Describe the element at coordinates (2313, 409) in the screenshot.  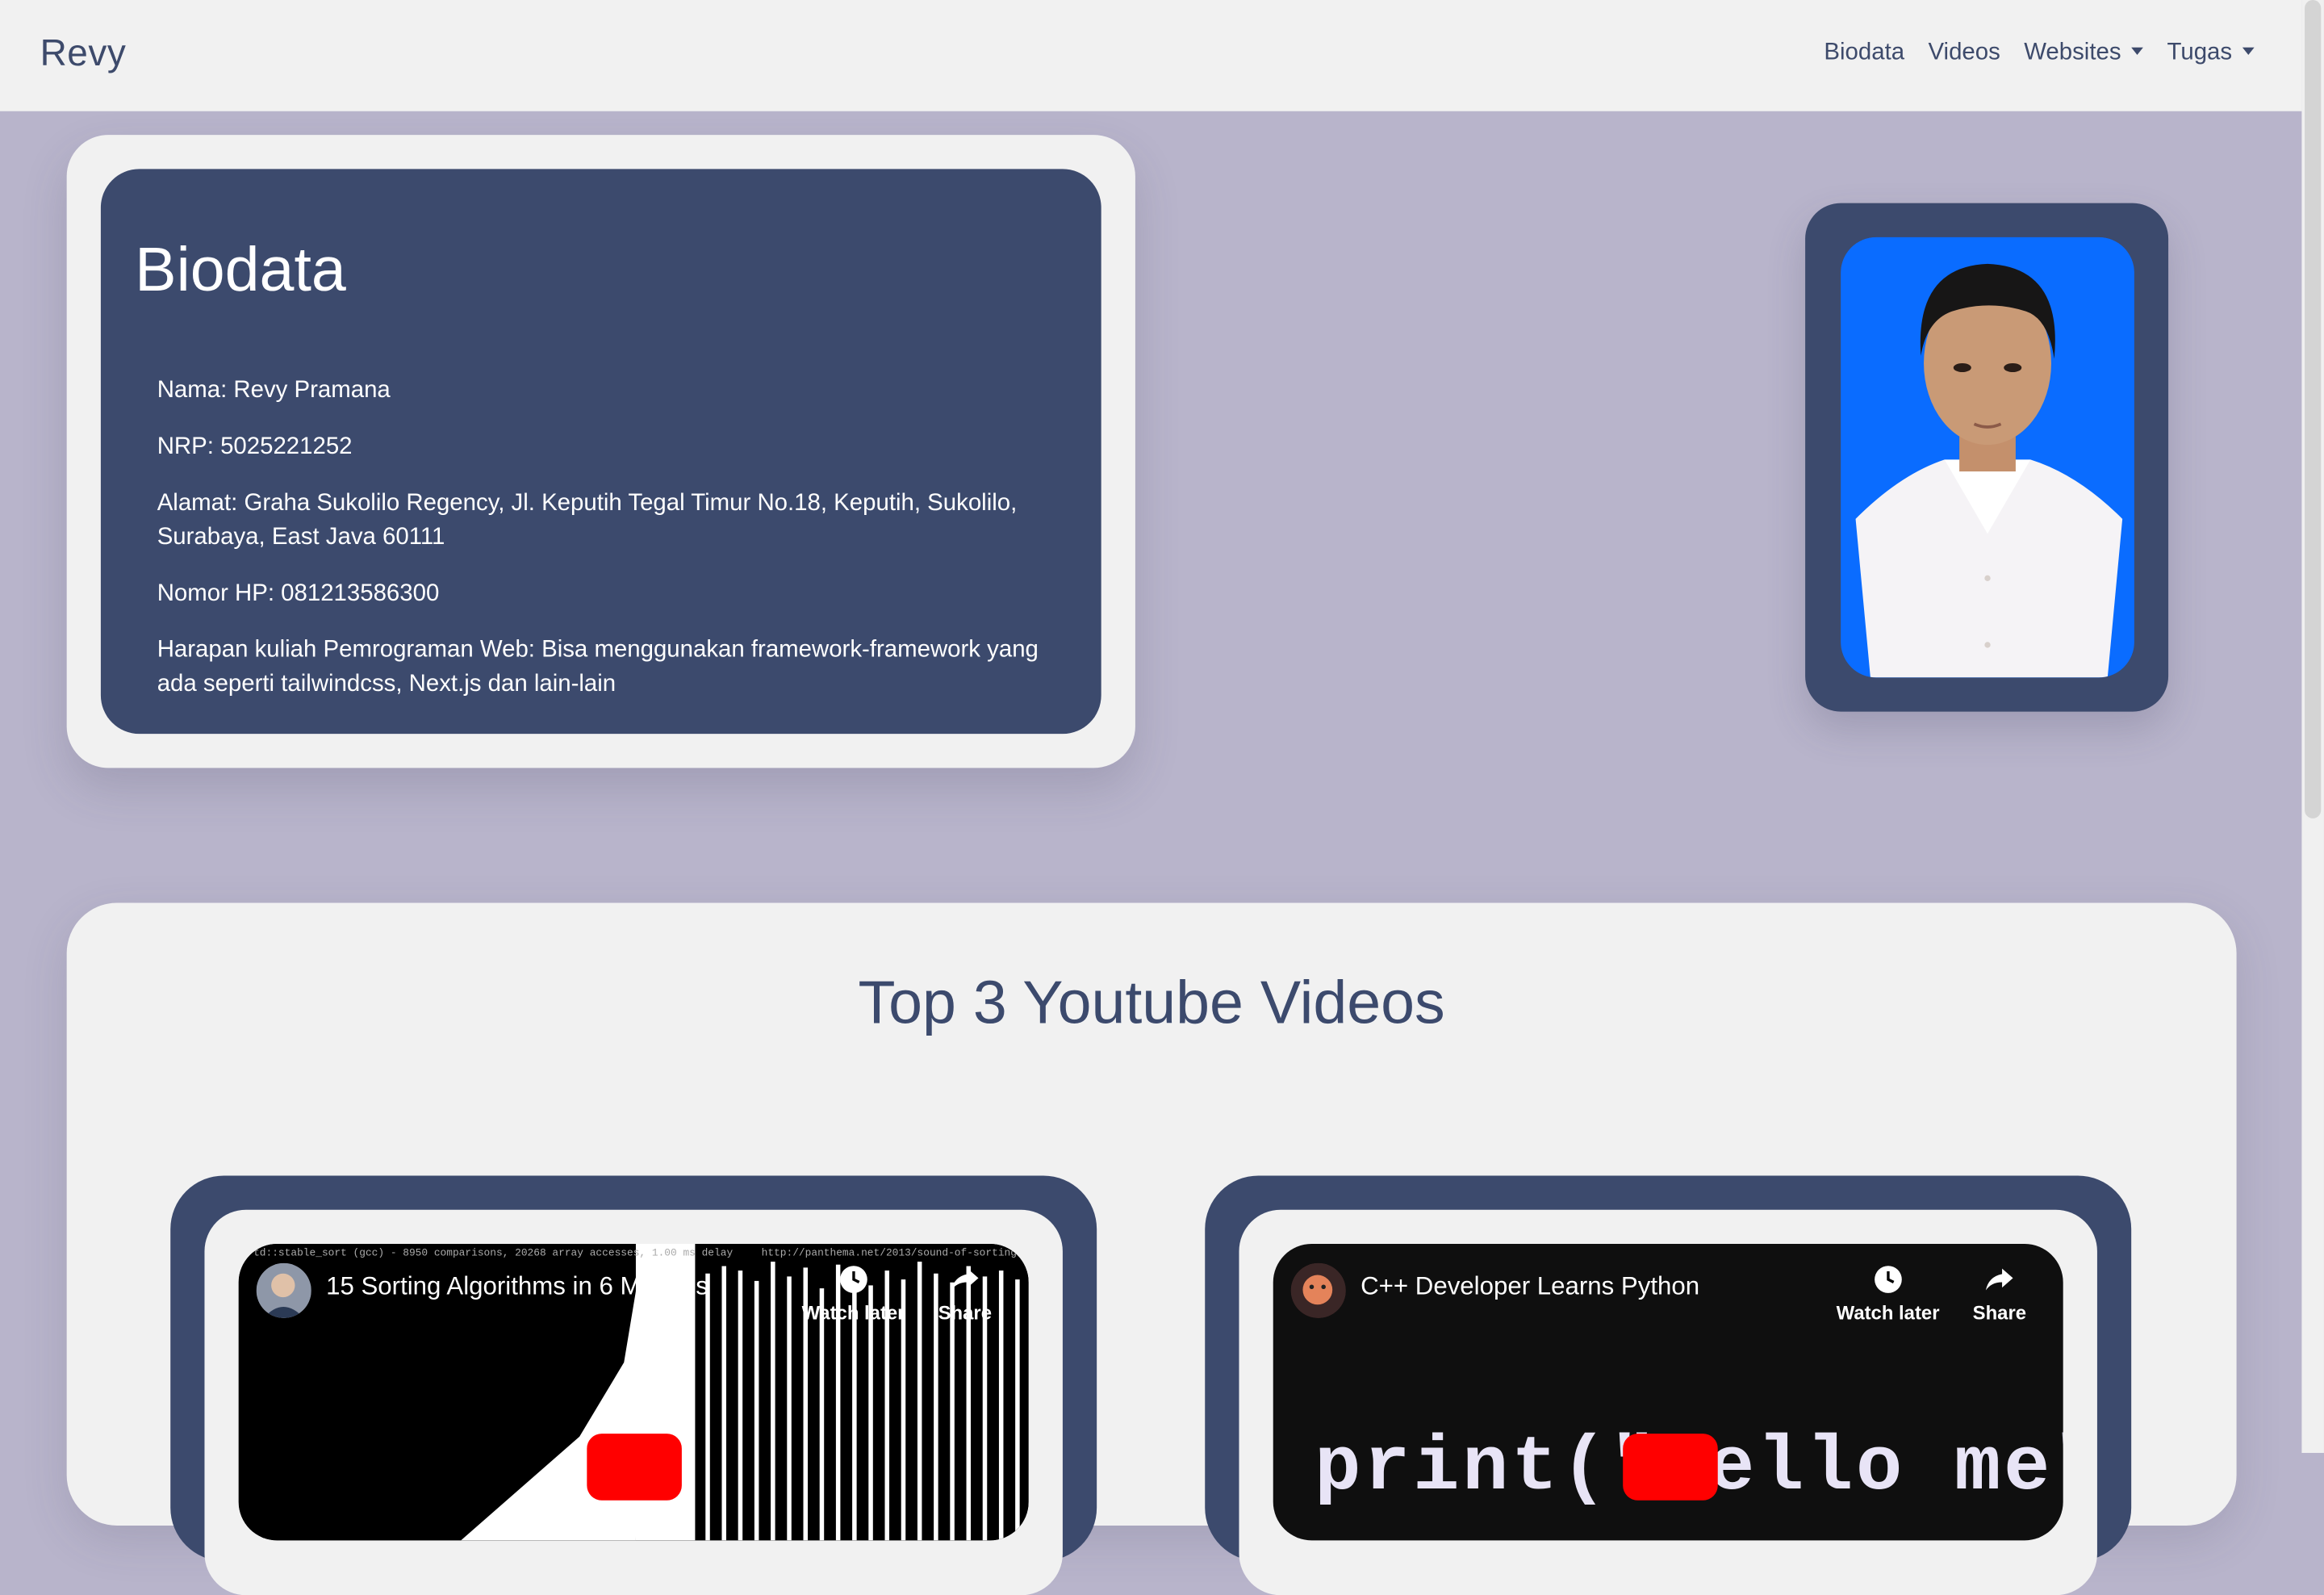
I see `scrollbar-thumb` at that location.